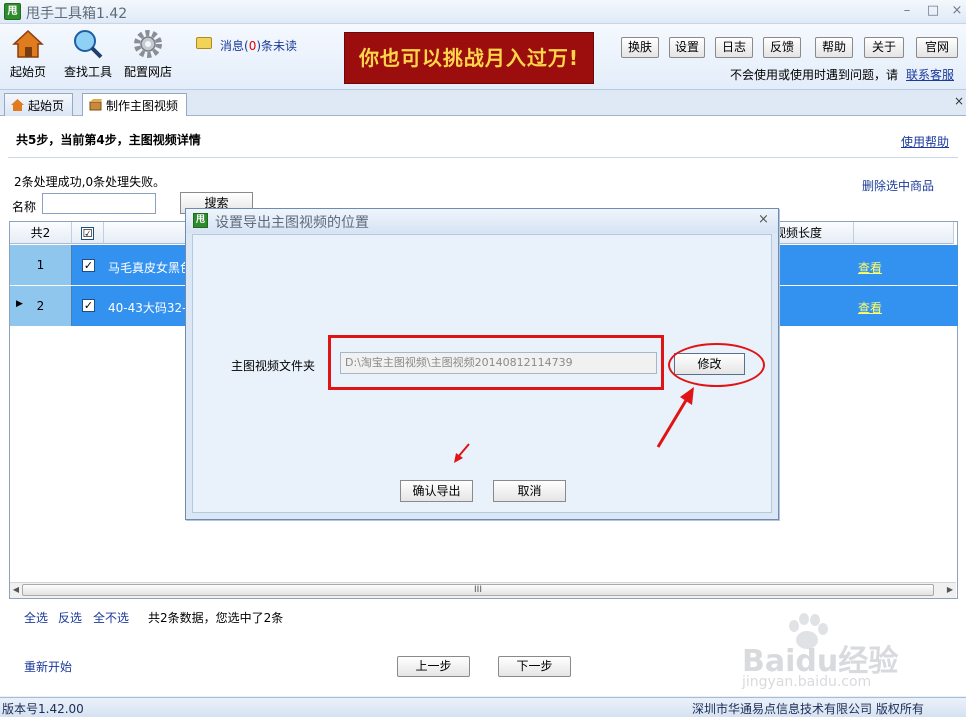 The width and height of the screenshot is (966, 717). Describe the element at coordinates (200, 220) in the screenshot. I see `dialog-logo-icon: 甩` at that location.